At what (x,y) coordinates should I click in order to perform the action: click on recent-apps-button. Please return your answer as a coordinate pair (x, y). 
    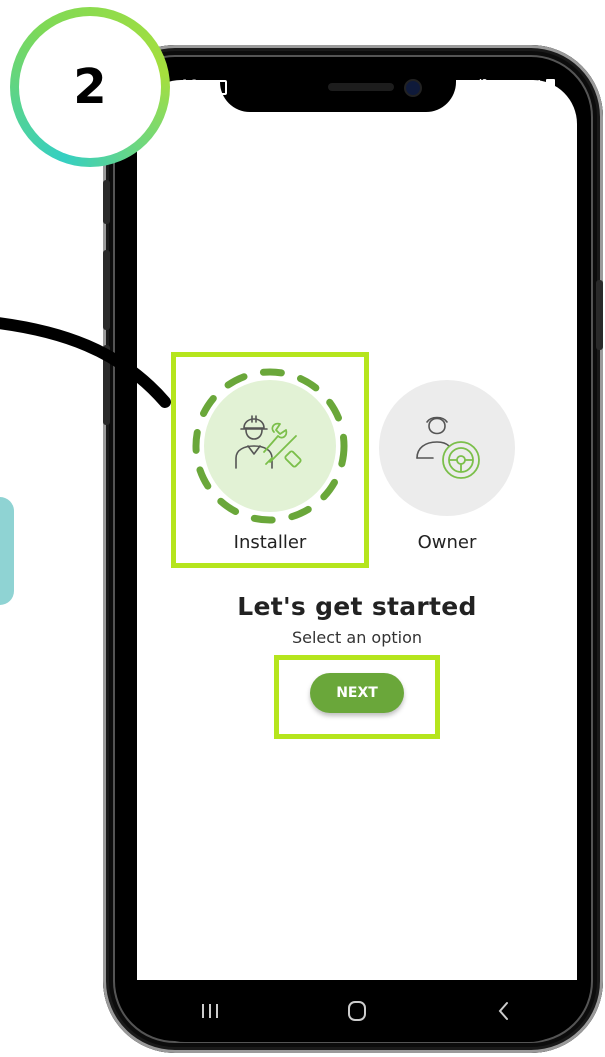
    Looking at the image, I should click on (210, 1011).